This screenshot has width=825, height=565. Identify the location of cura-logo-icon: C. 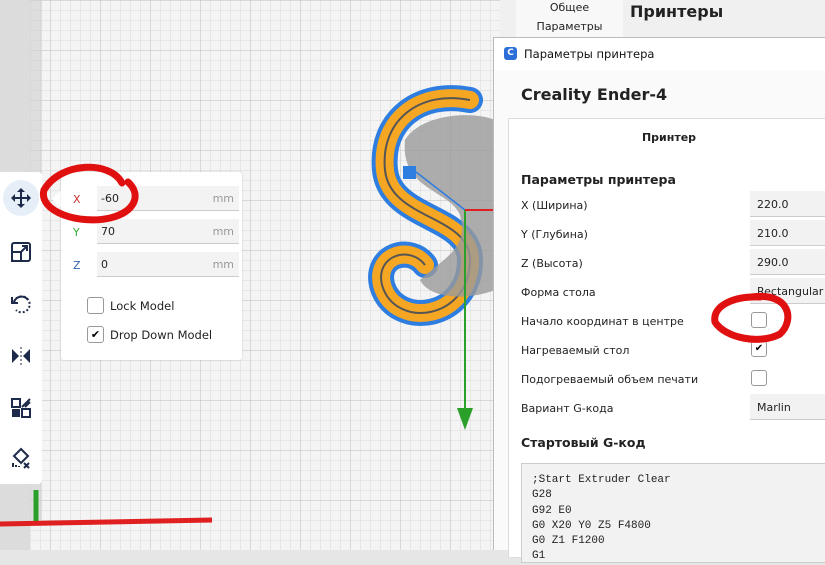
(510, 53).